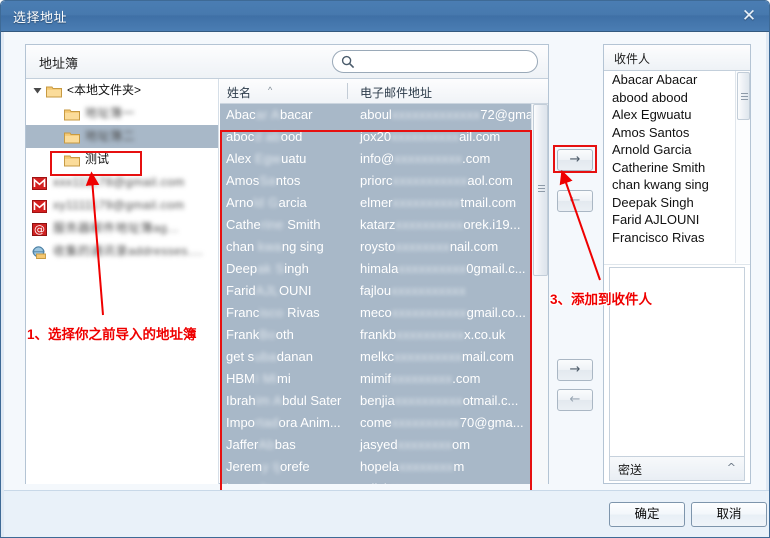 The width and height of the screenshot is (770, 538). I want to click on recipients-scrollbar, so click(742, 167).